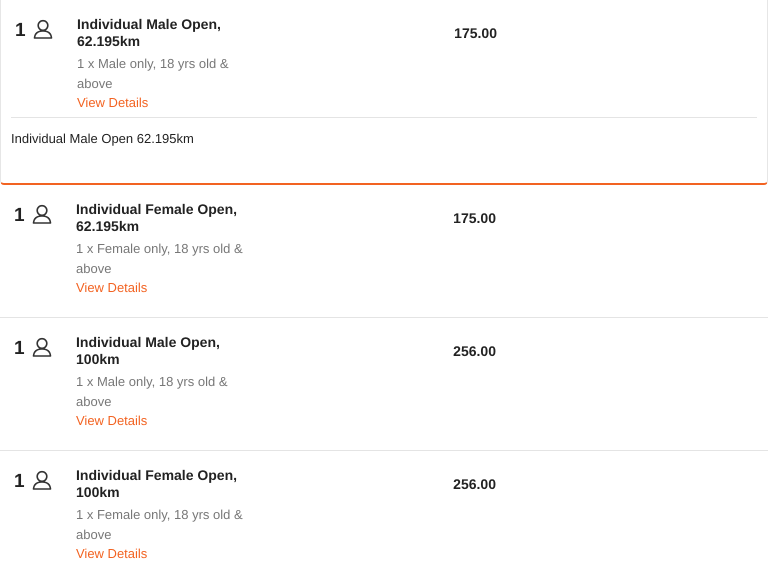  What do you see at coordinates (157, 218) in the screenshot?
I see `ticket-name: Individual Female Open, 62.195km` at bounding box center [157, 218].